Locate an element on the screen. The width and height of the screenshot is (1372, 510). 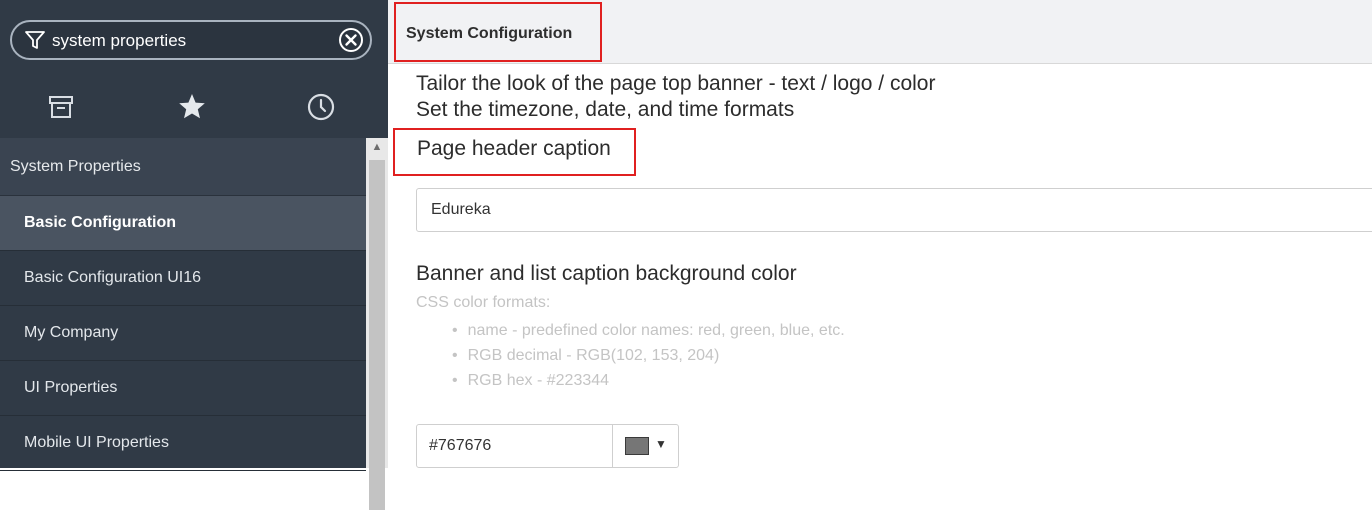
navigator-tabs is located at coordinates (194, 110).